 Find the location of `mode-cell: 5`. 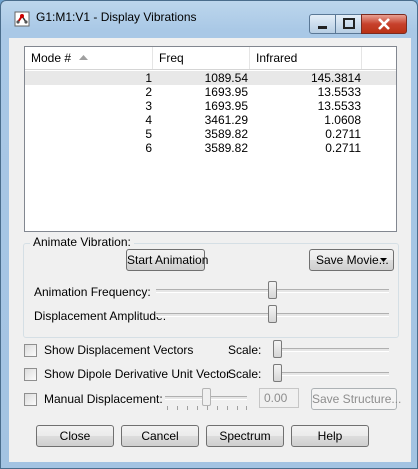

mode-cell: 5 is located at coordinates (148, 134).